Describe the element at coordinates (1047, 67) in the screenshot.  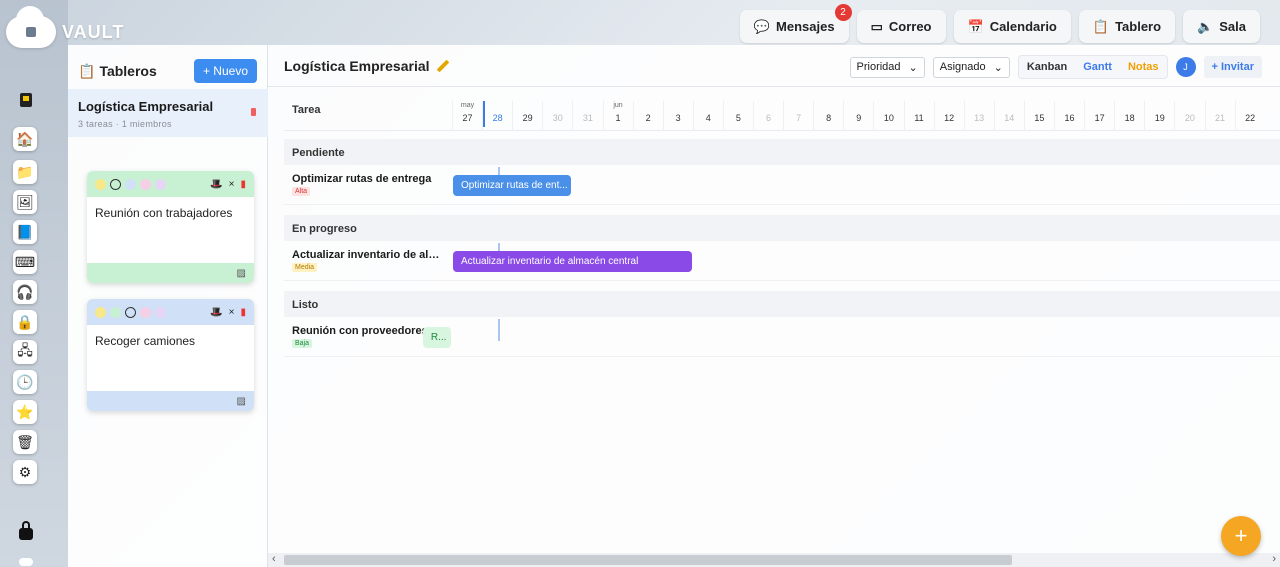
I see `view-kanban-tab: Kanban` at that location.